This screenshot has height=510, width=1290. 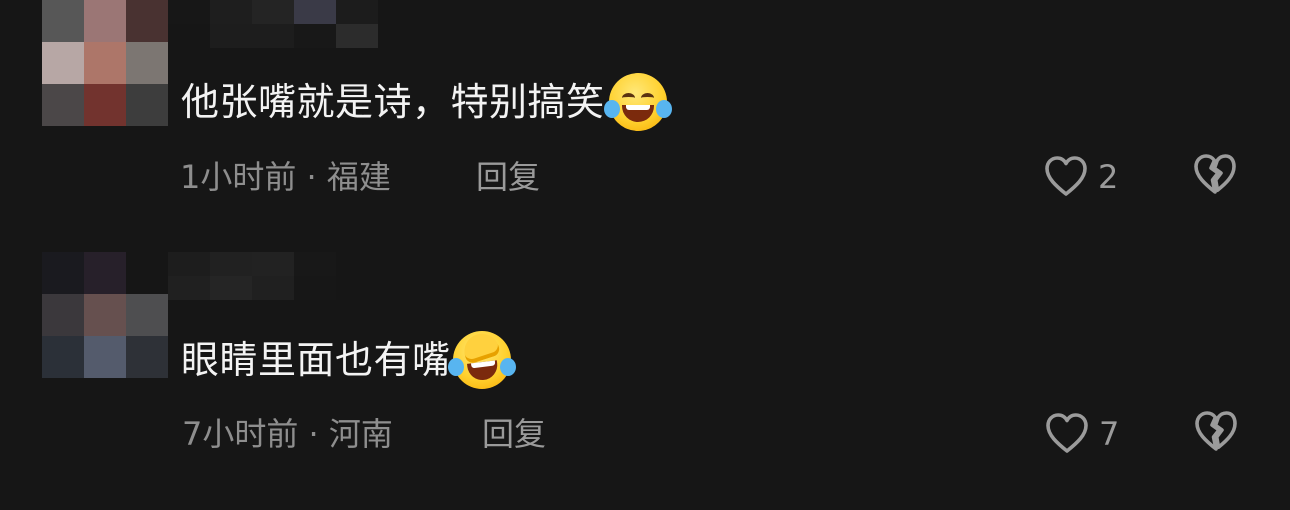 What do you see at coordinates (637, 102) in the screenshot?
I see `face-with-tears-of-joy-icon` at bounding box center [637, 102].